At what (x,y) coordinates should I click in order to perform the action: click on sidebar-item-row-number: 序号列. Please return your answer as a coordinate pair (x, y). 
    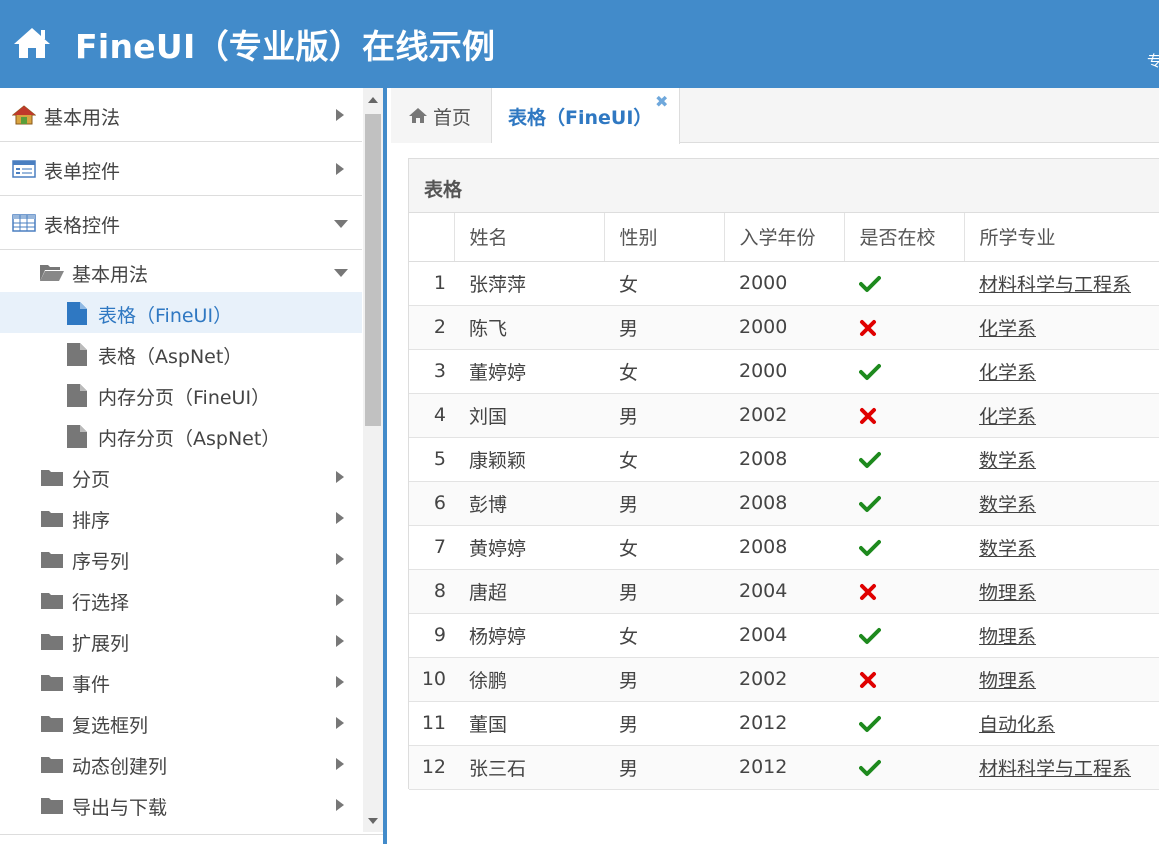
    Looking at the image, I should click on (181, 558).